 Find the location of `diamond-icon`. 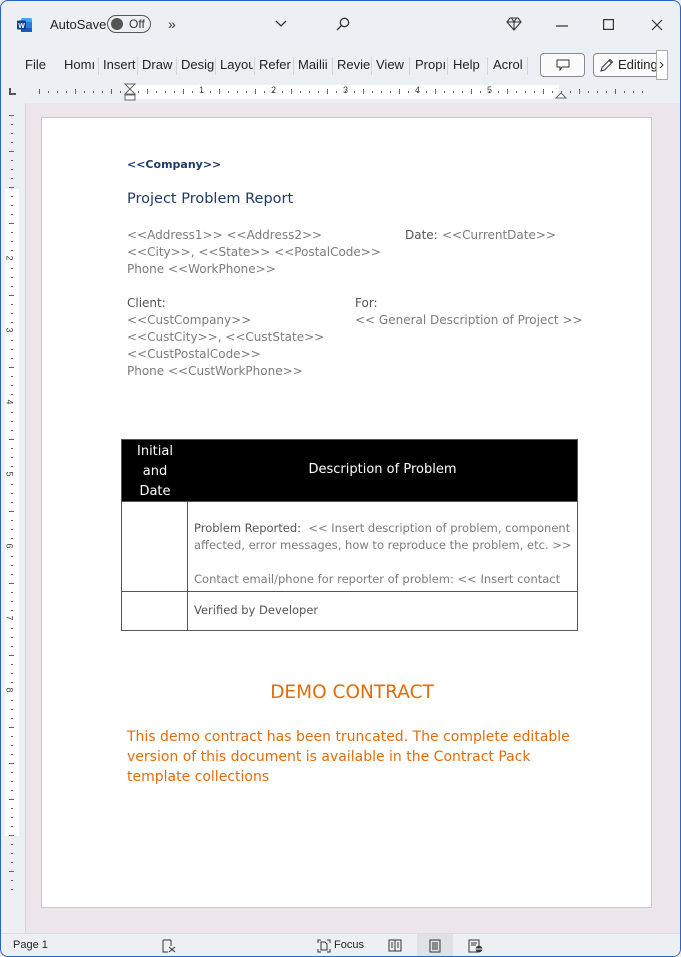

diamond-icon is located at coordinates (514, 24).